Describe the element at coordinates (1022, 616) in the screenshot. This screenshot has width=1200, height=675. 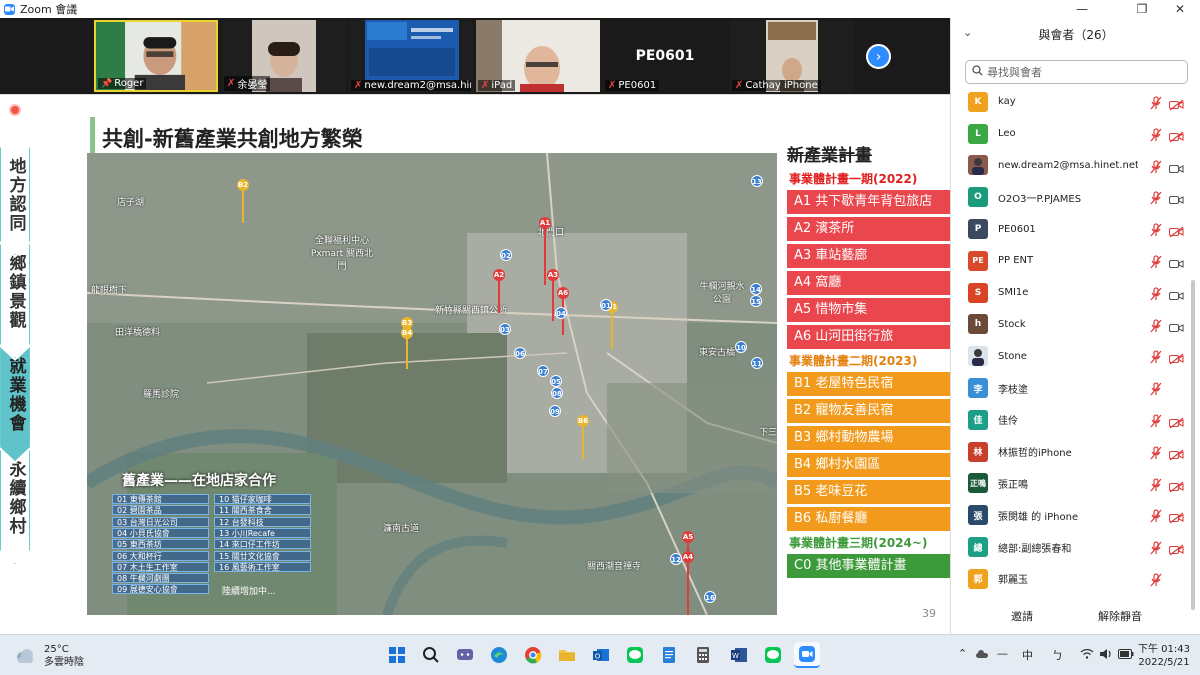
I see `invite-button: 邀請` at that location.